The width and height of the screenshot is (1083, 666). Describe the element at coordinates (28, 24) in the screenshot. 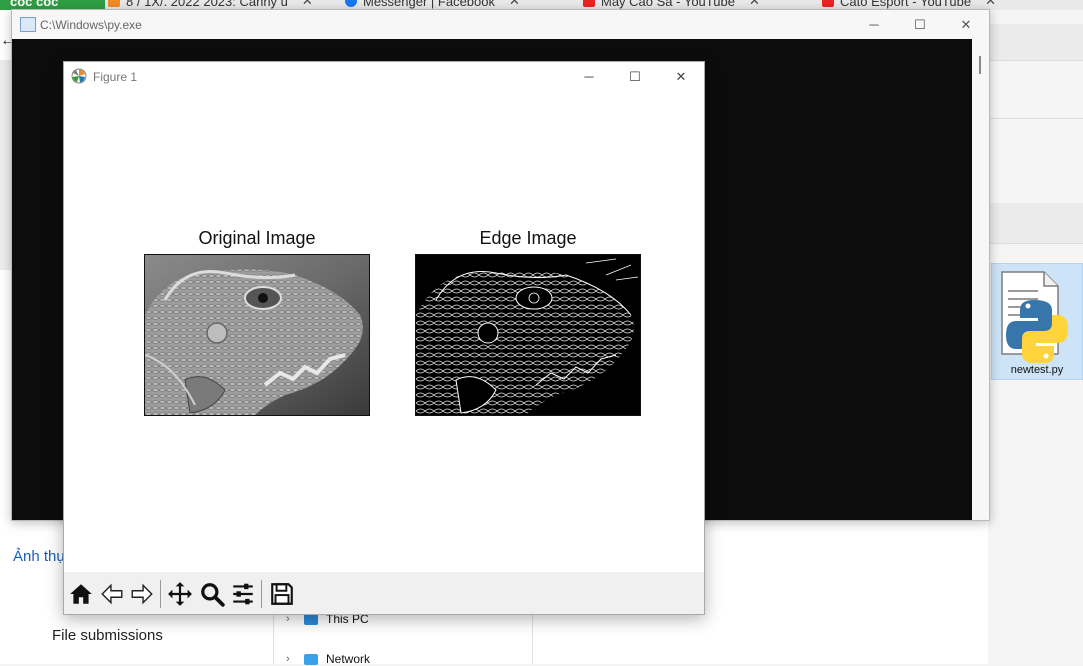

I see `console-app-icon` at that location.